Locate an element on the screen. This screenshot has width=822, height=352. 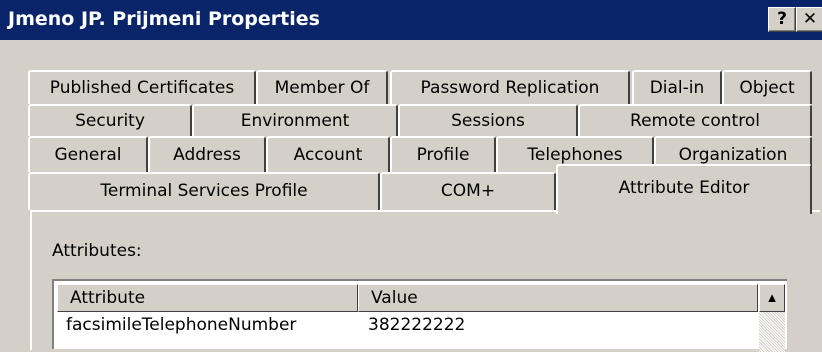
window-title: Jmeno JP. Prijmeni Properties is located at coordinates (164, 19).